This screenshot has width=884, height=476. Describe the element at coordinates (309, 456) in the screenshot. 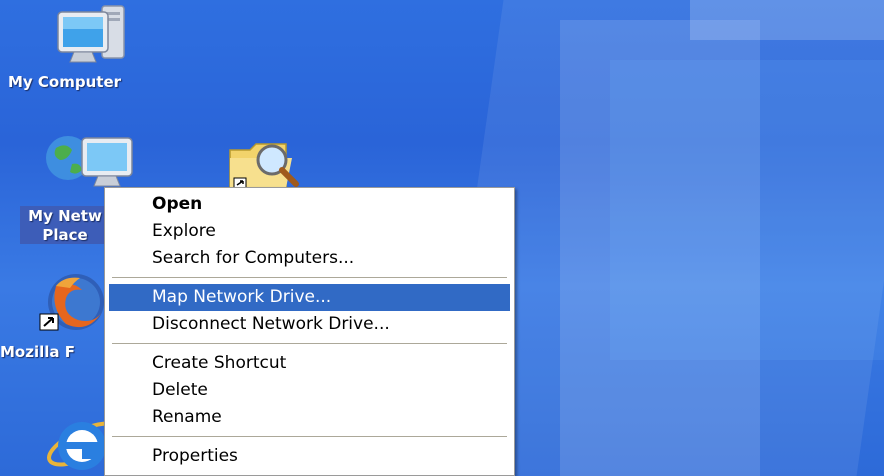

I see `menu-item-properties: Properties` at that location.